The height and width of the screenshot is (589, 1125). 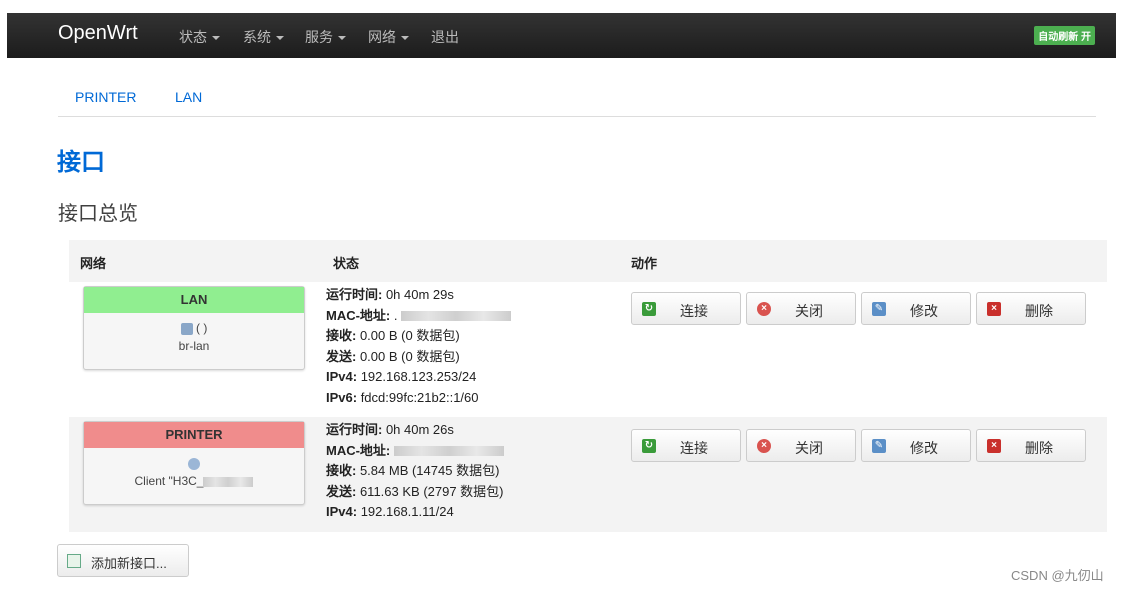 I want to click on page-title: 接口, so click(x=81, y=162).